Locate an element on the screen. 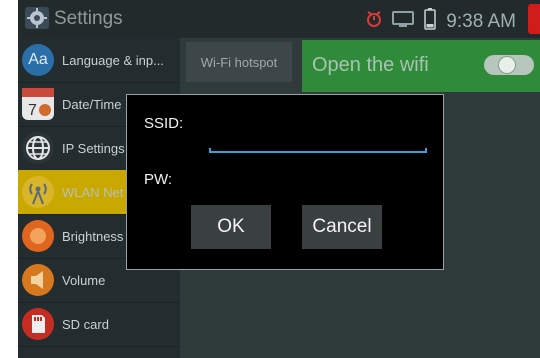 The height and width of the screenshot is (358, 540). ssid-input is located at coordinates (318, 144).